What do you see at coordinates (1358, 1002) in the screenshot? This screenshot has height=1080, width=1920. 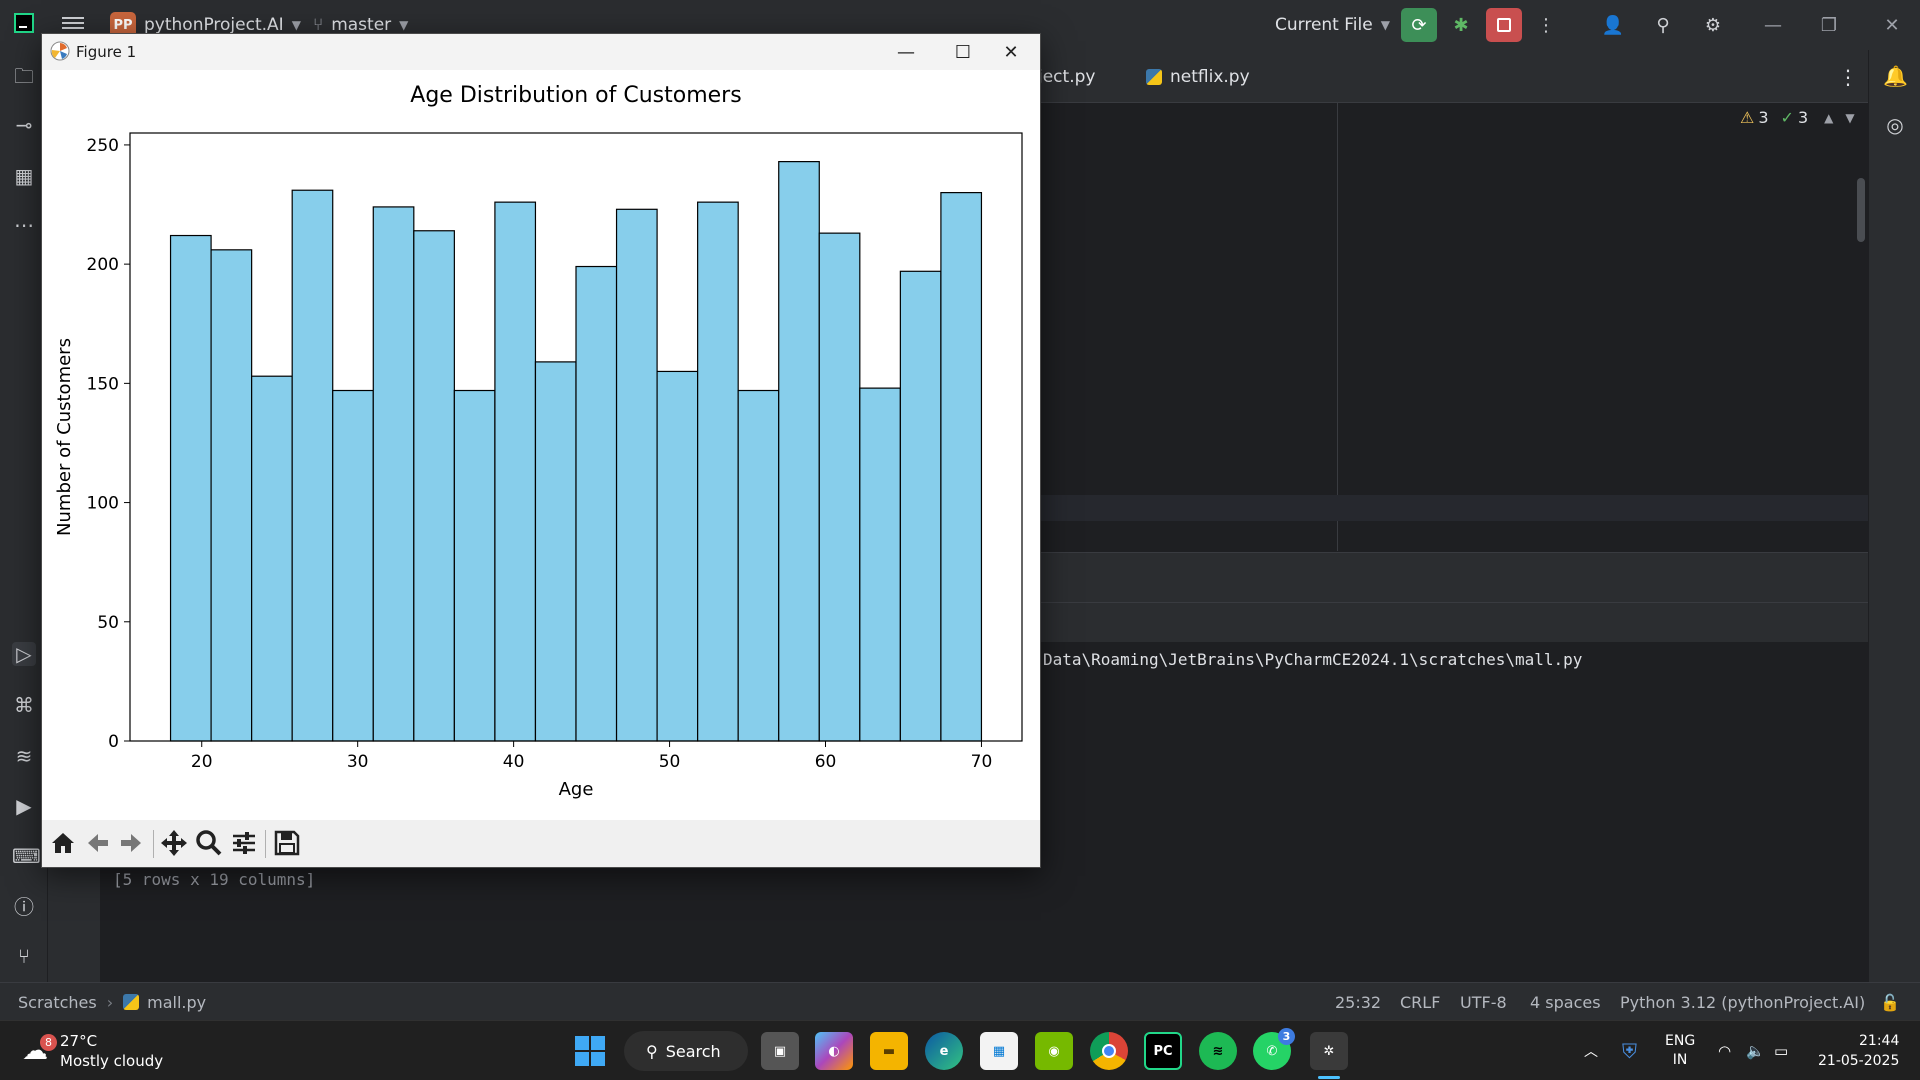 I see `cursor-position: 25:32` at bounding box center [1358, 1002].